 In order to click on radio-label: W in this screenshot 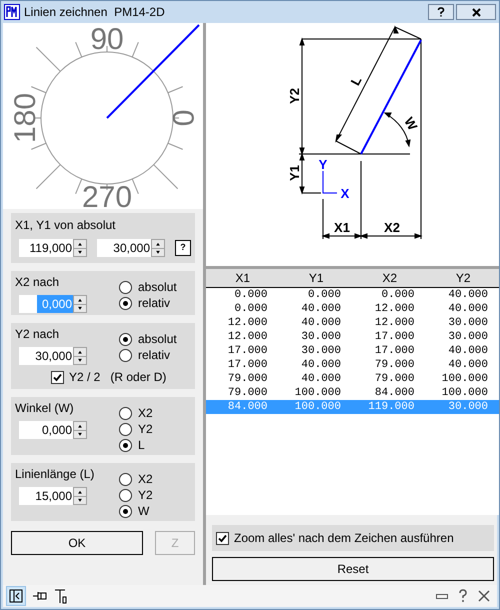, I will do `click(144, 511)`.